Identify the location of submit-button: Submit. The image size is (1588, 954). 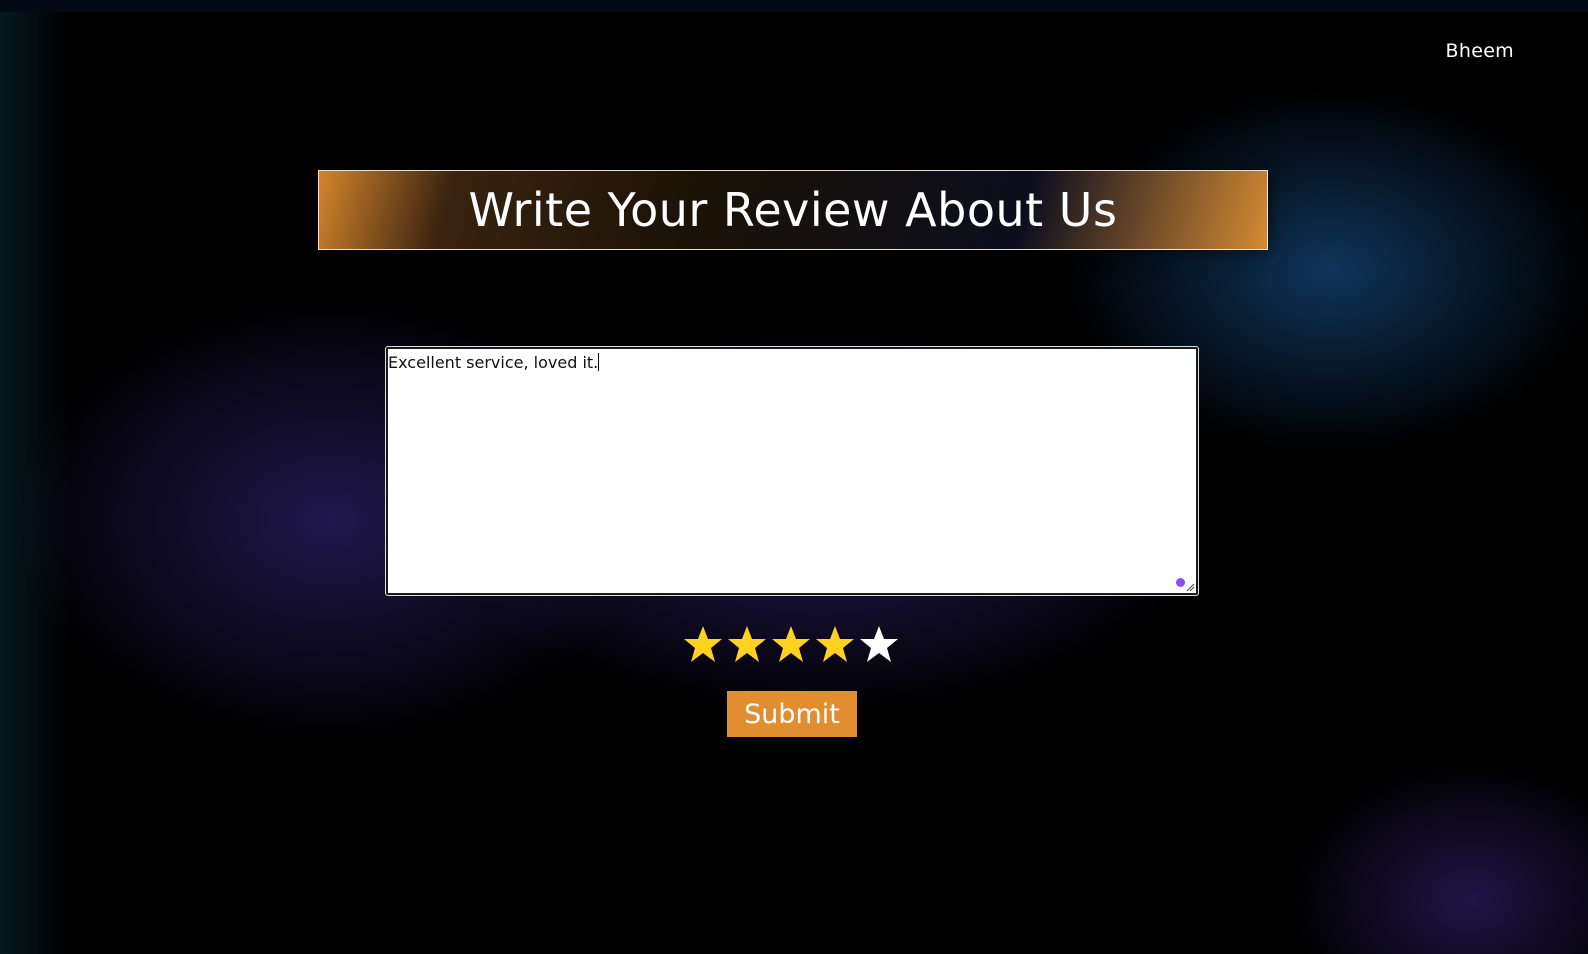
(792, 714).